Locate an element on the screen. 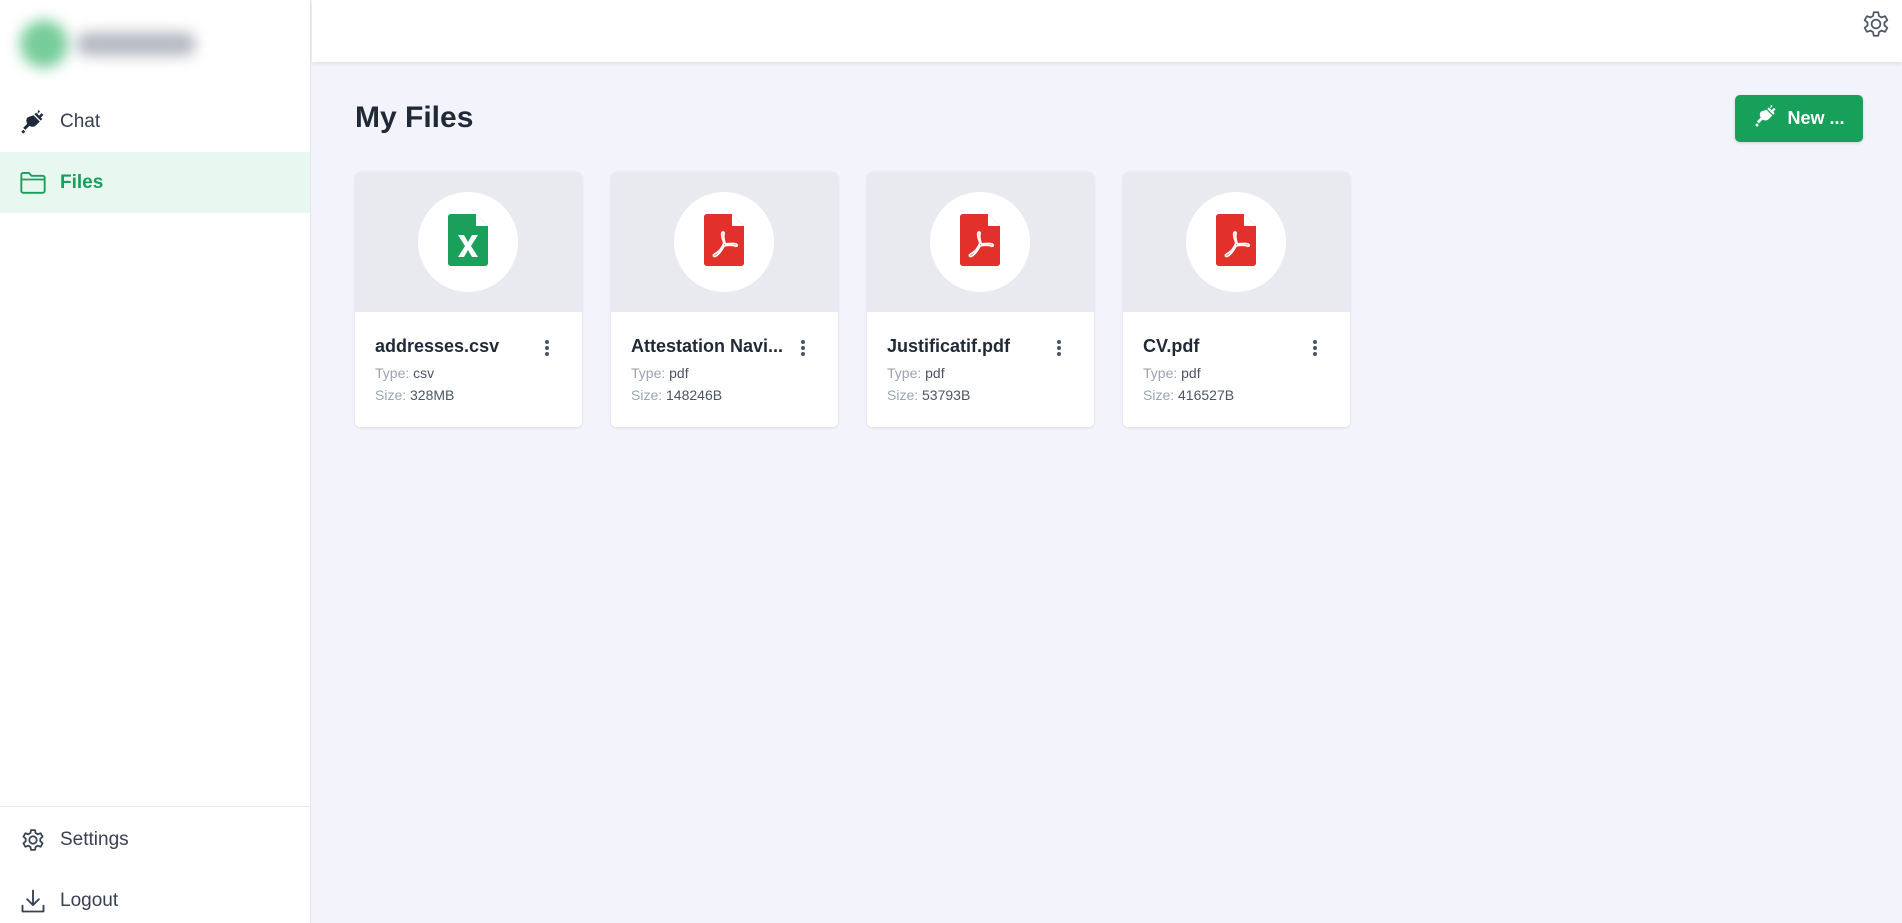 Image resolution: width=1902 pixels, height=923 pixels. file-name: addresses.csv is located at coordinates (437, 346).